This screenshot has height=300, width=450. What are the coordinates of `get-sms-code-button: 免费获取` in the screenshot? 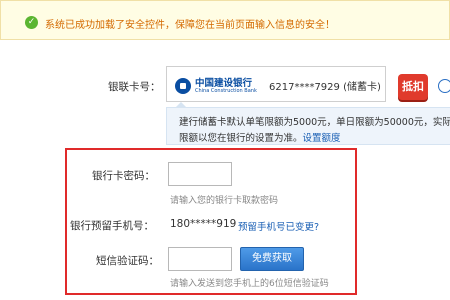 It's located at (272, 259).